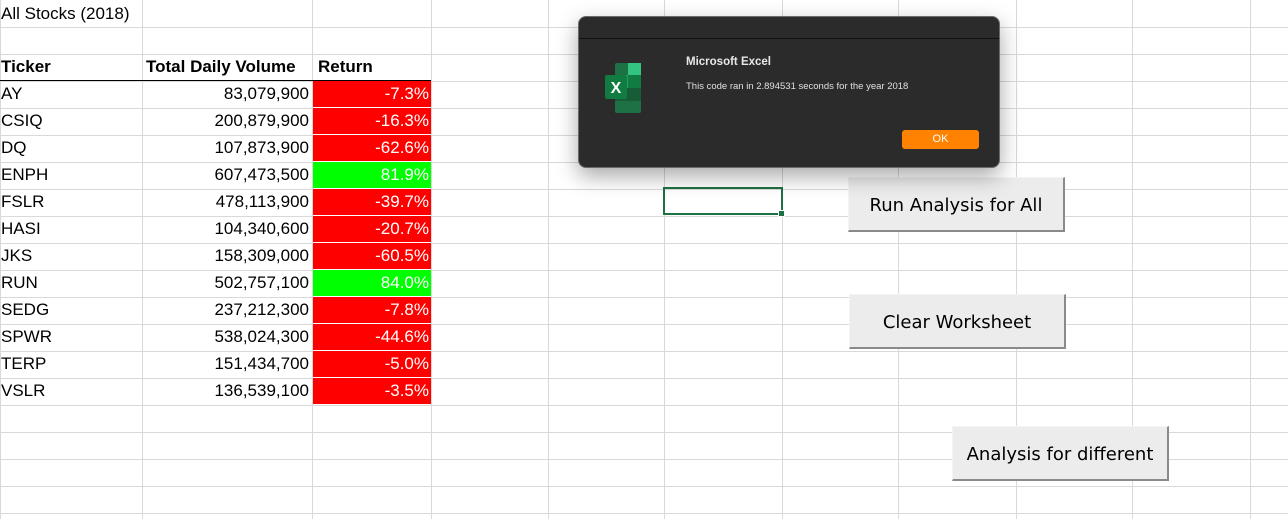 The width and height of the screenshot is (1288, 519). I want to click on return-cell: -7.8%, so click(372, 310).